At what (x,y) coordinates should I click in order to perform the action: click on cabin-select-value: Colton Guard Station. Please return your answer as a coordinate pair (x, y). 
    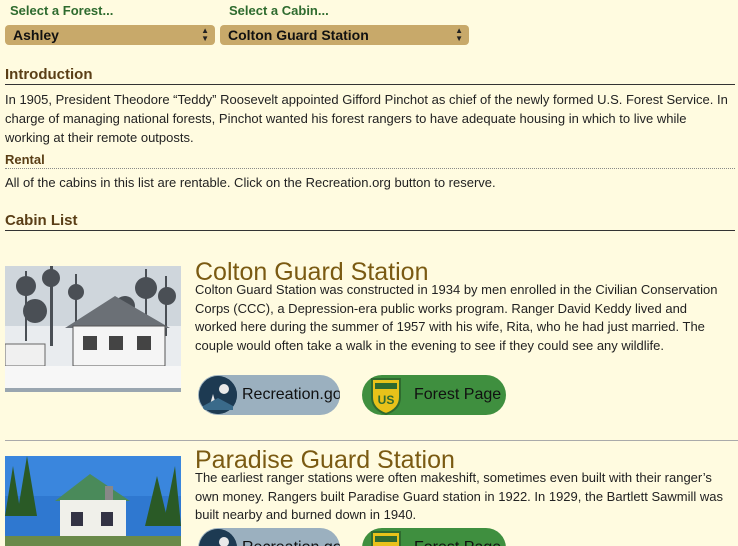
    Looking at the image, I should click on (298, 35).